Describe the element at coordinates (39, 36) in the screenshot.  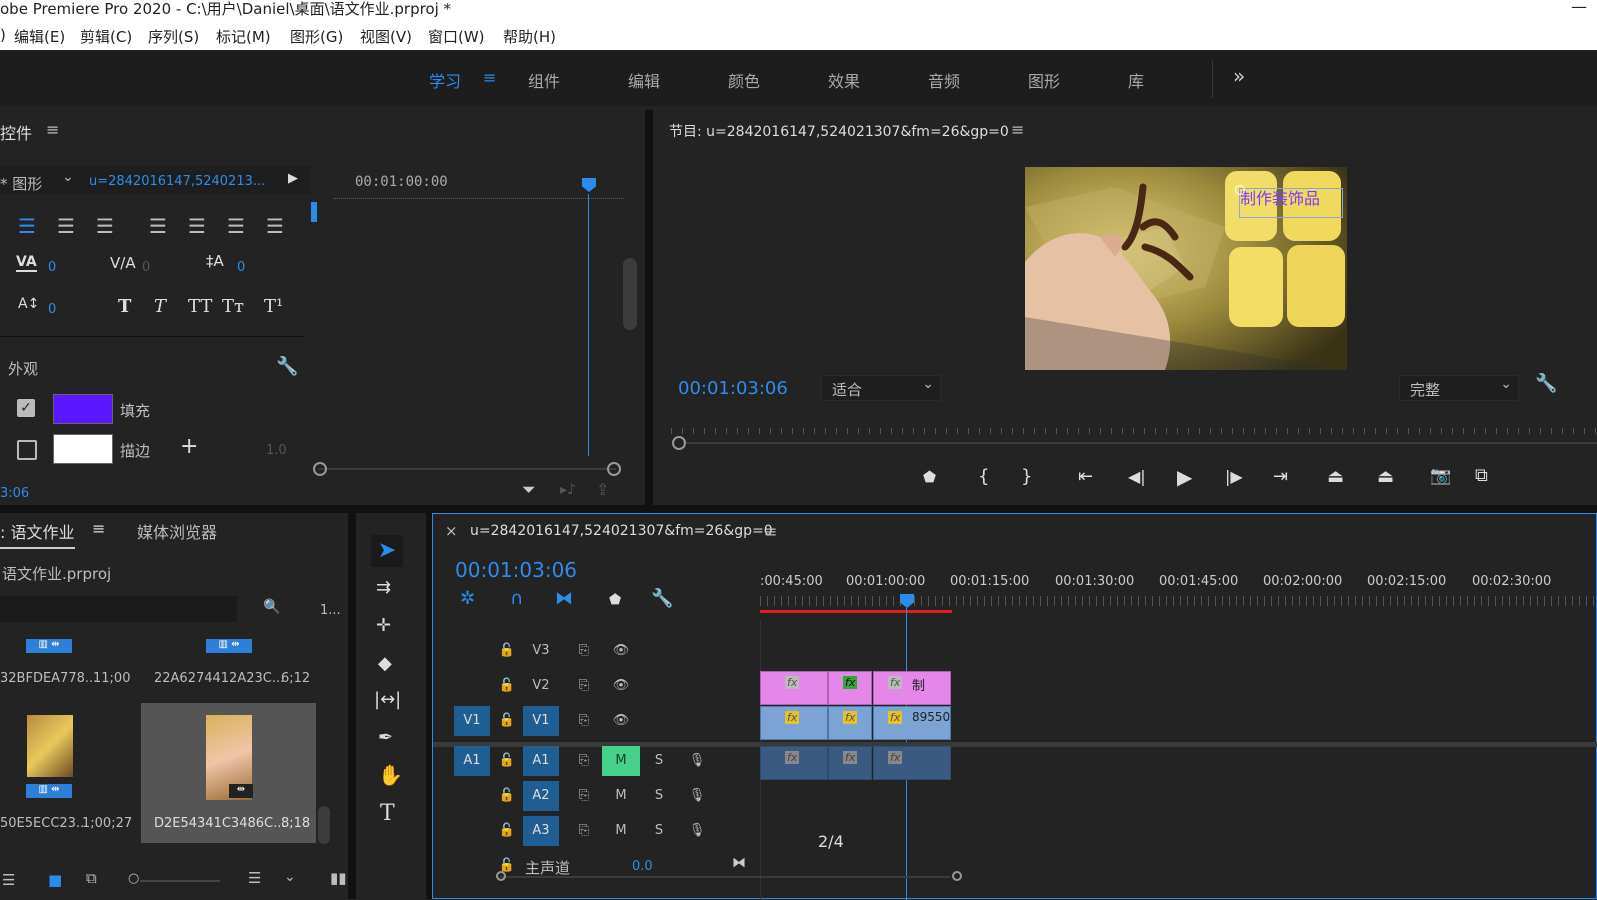
I see `menu-item-edit: 编辑(E)` at that location.